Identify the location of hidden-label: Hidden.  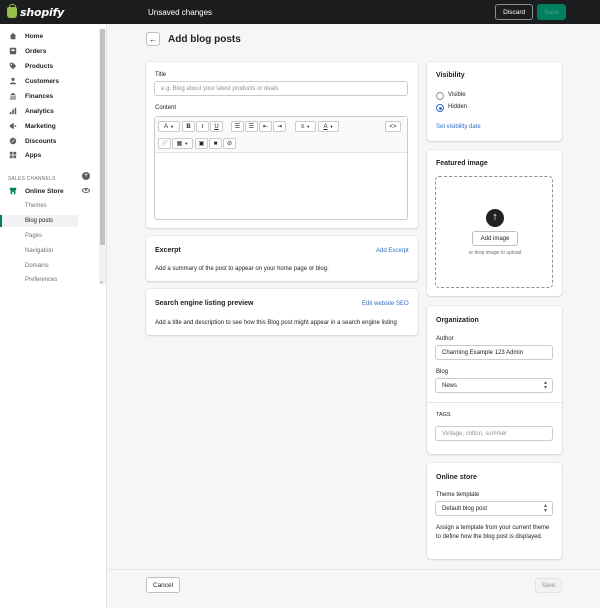
(457, 107).